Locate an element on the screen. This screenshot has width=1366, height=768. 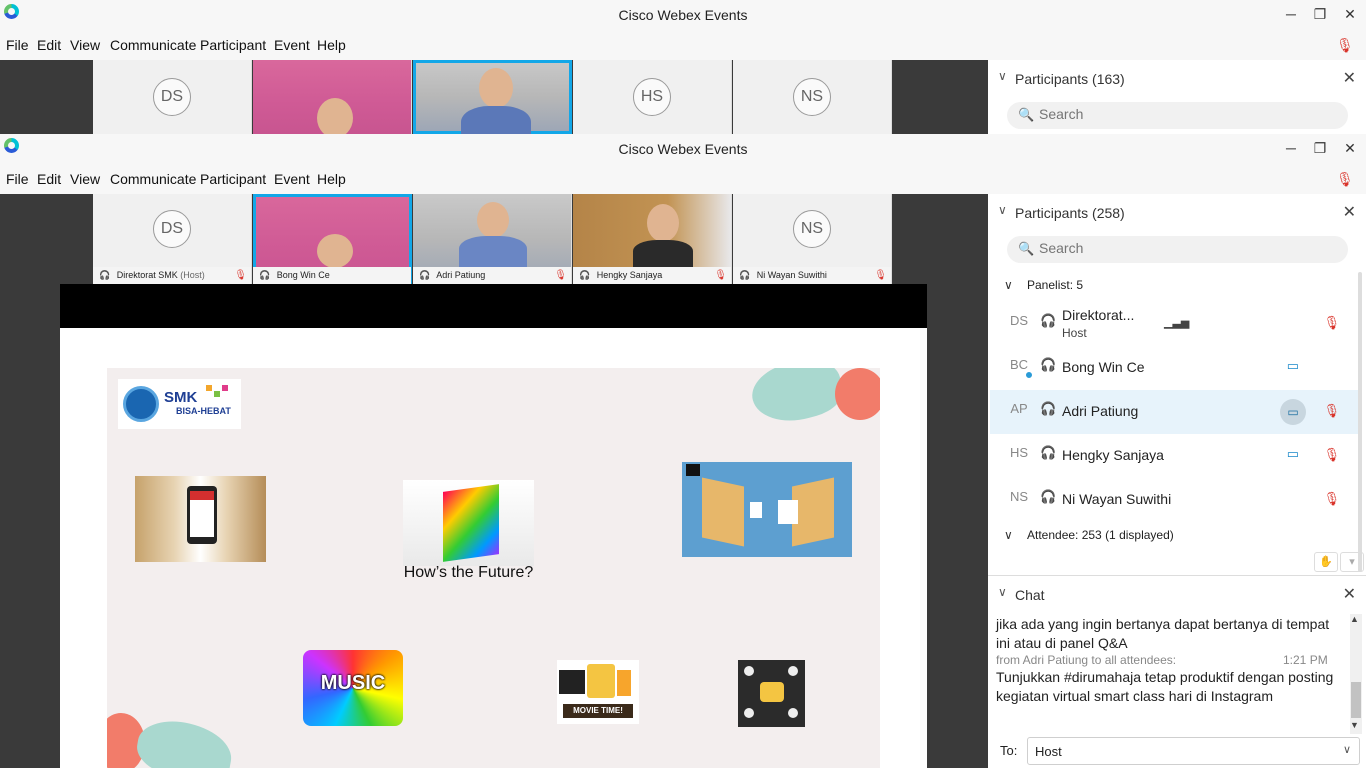
search-field is located at coordinates (1179, 114).